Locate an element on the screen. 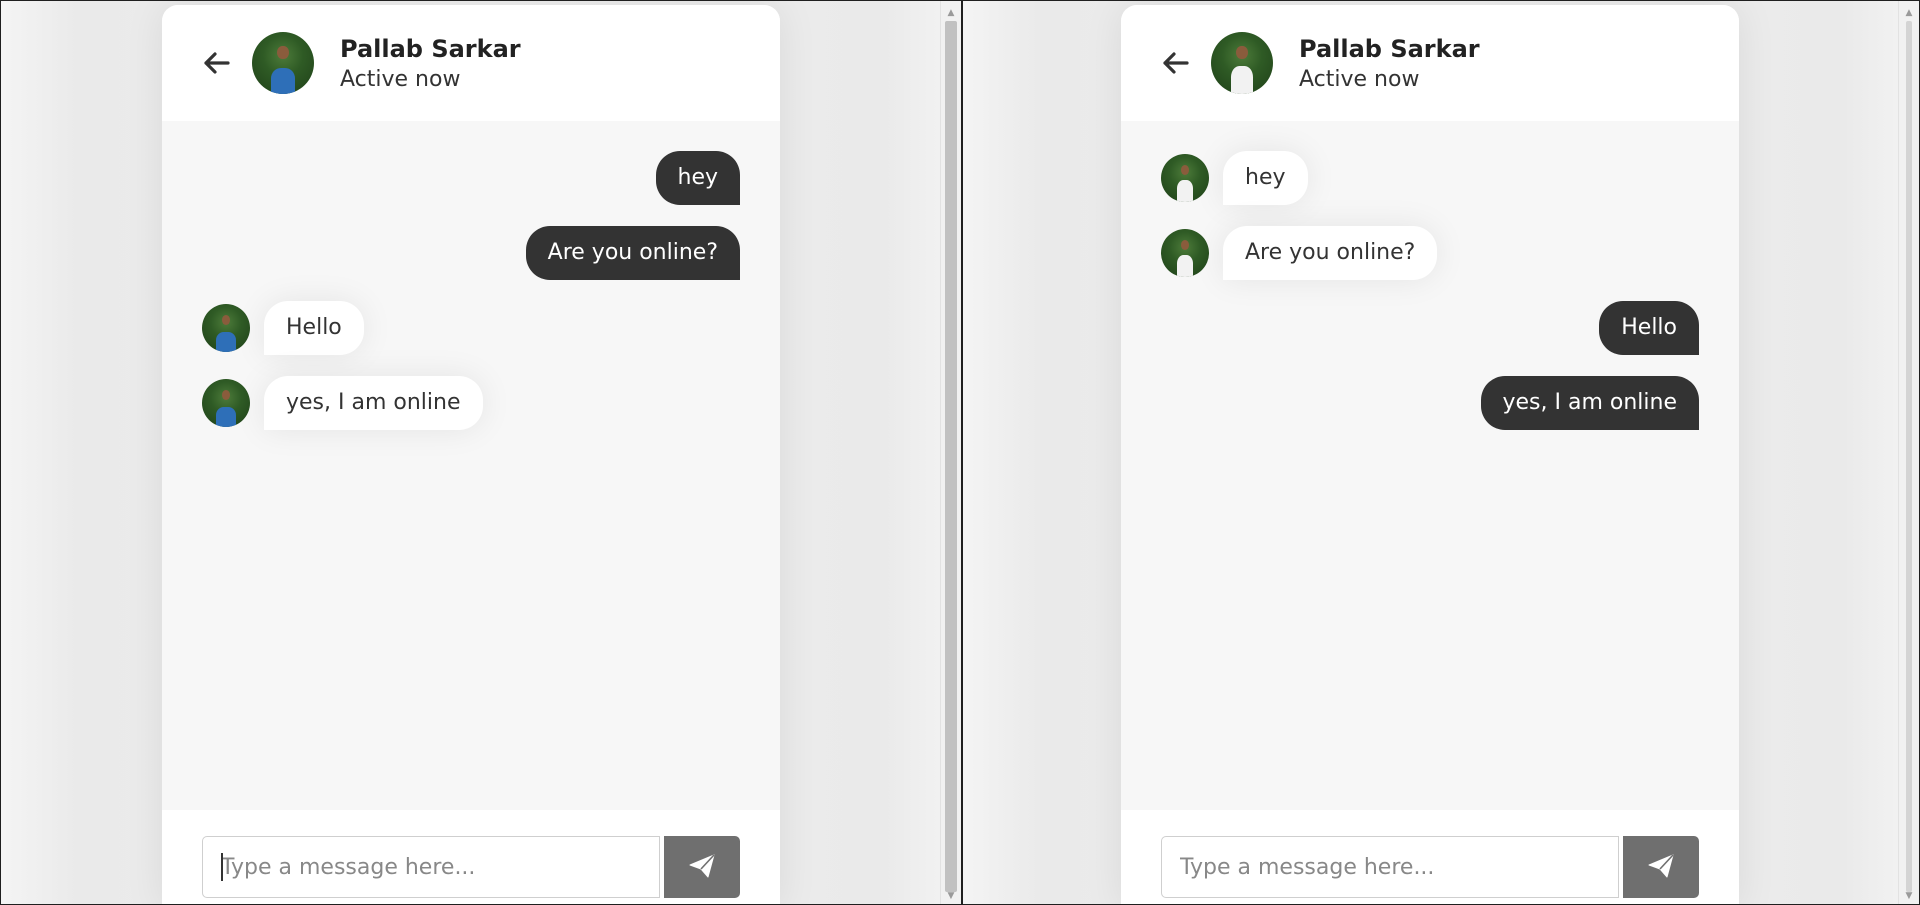 This screenshot has height=905, width=1920. outgoing-message: Are you online? is located at coordinates (471, 253).